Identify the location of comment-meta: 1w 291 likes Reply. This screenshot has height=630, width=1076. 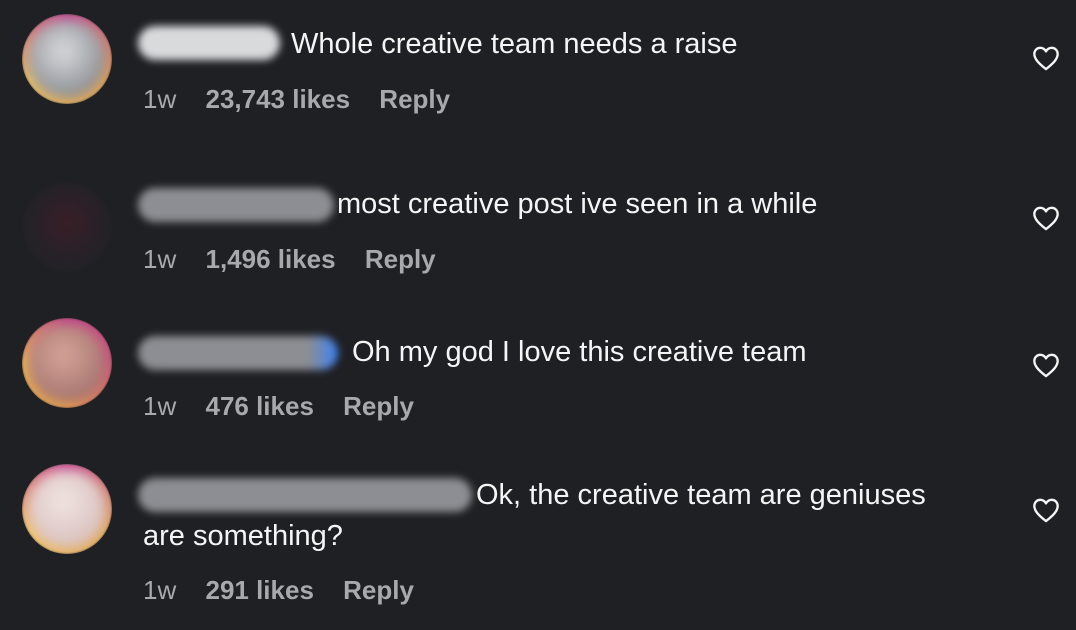
(289, 590).